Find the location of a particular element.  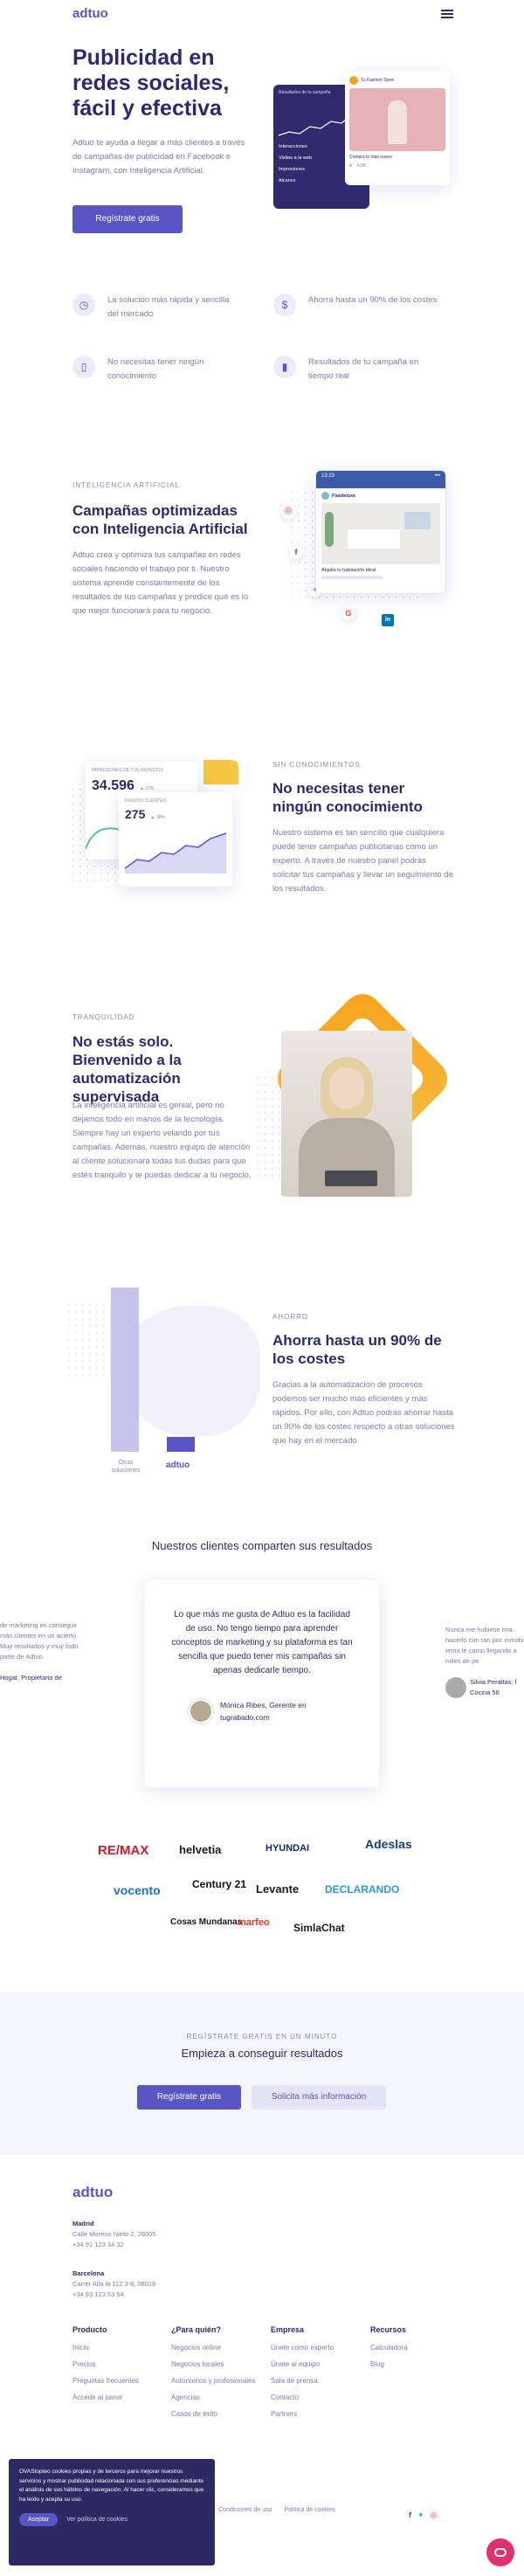

footer-link: Contacto is located at coordinates (314, 2397).